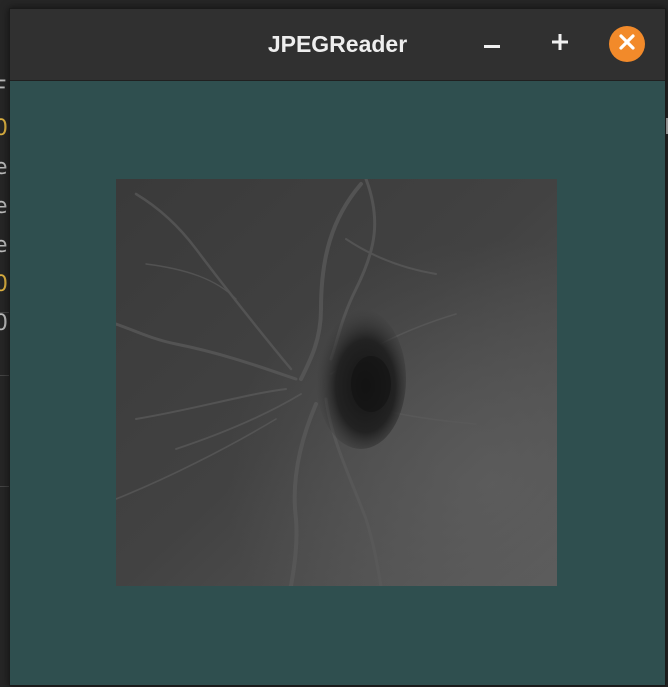 The width and height of the screenshot is (668, 687). I want to click on close-button, so click(627, 44).